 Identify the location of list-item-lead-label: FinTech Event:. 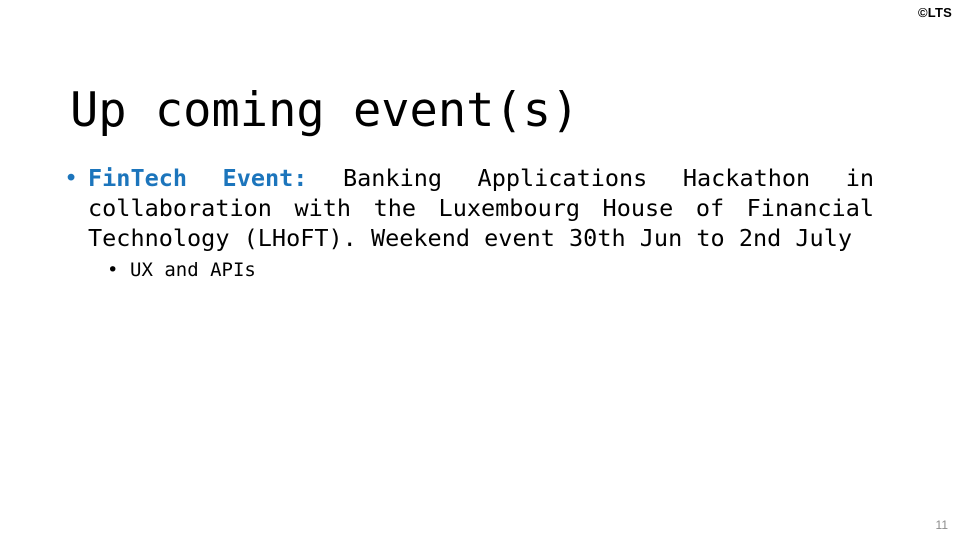
(198, 178).